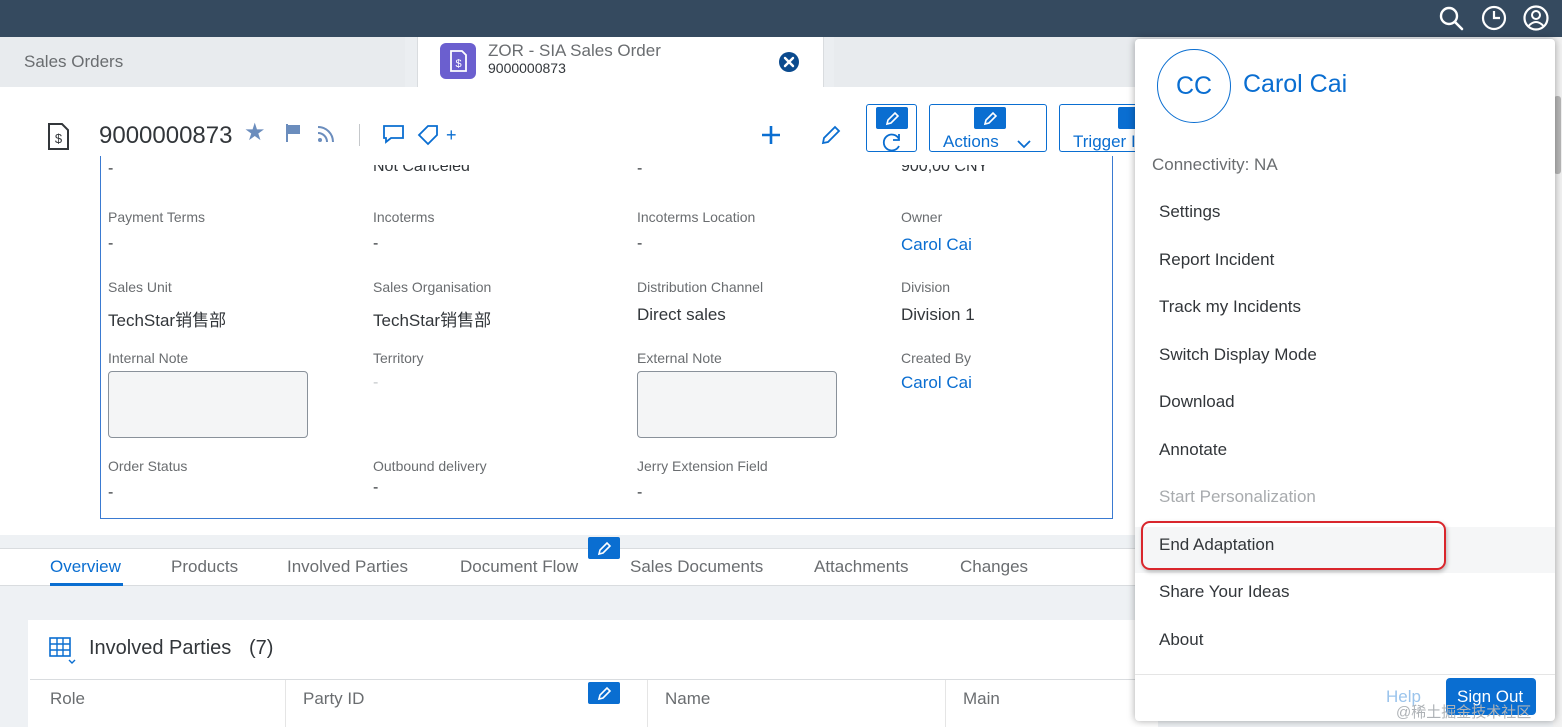 This screenshot has height=727, width=1562. Describe the element at coordinates (394, 134) in the screenshot. I see `comment-icon` at that location.